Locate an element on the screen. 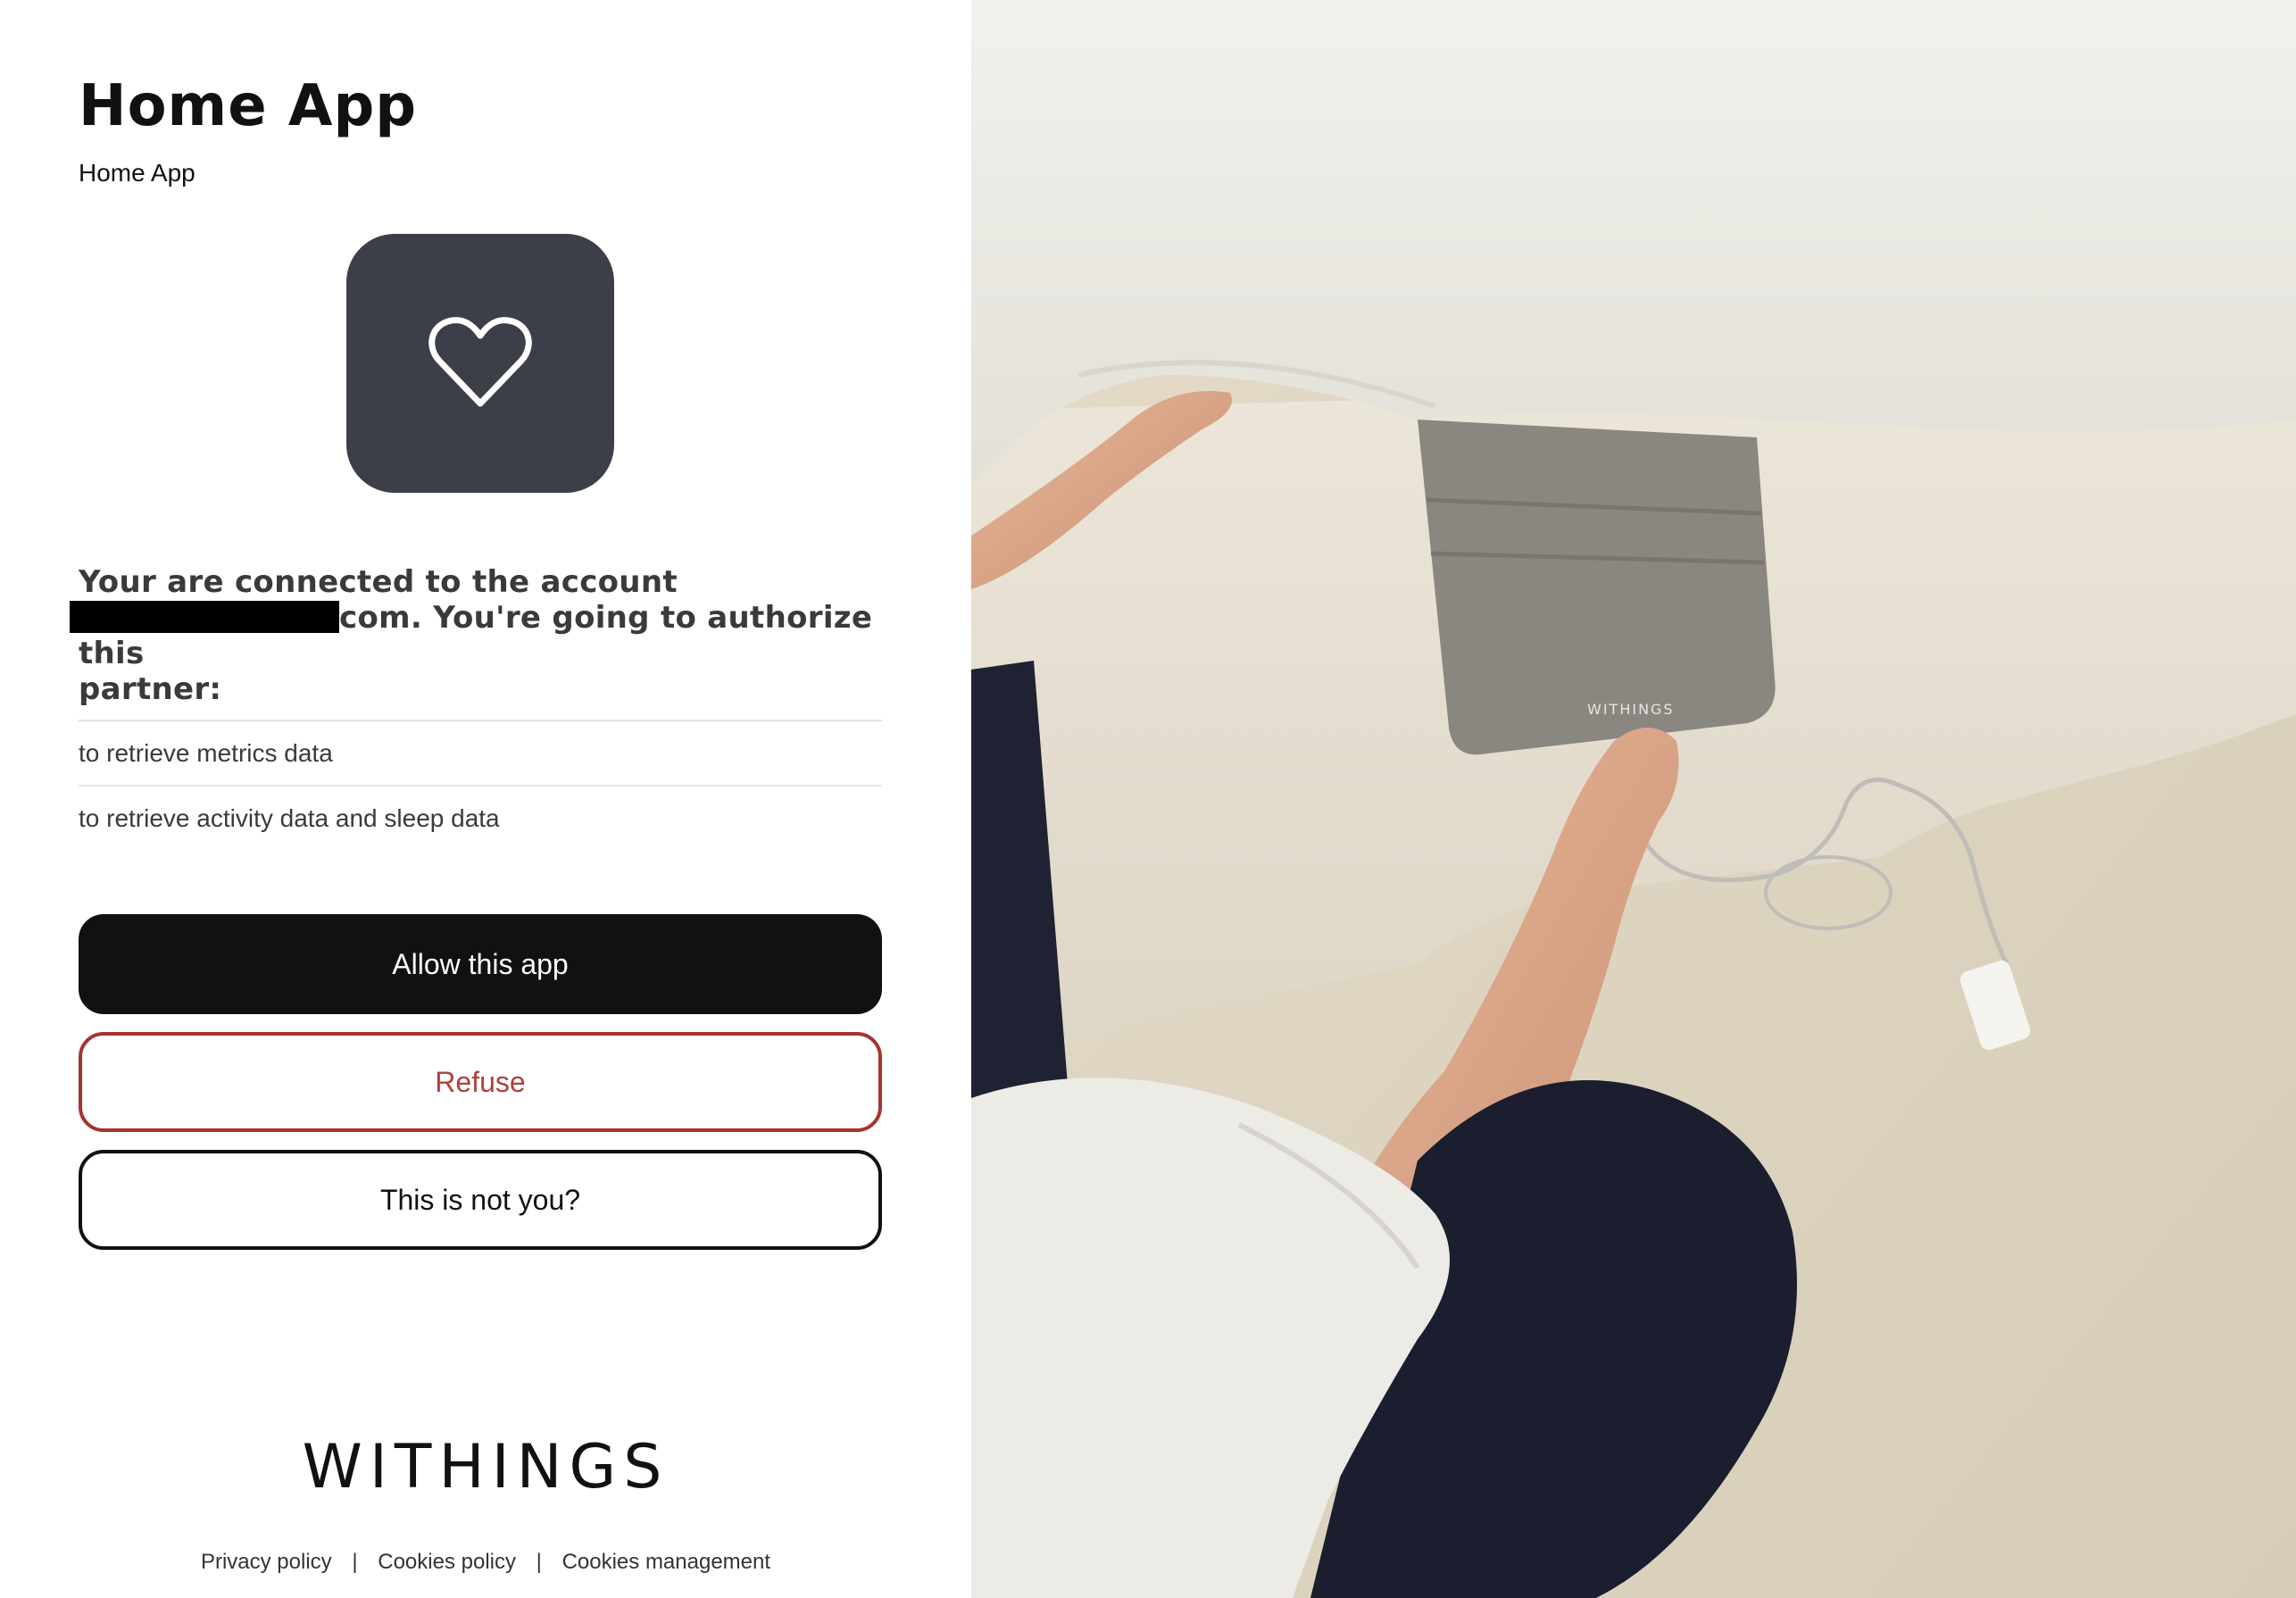 The image size is (2296, 1598). pad-brand-label: WITHINGS is located at coordinates (1631, 709).